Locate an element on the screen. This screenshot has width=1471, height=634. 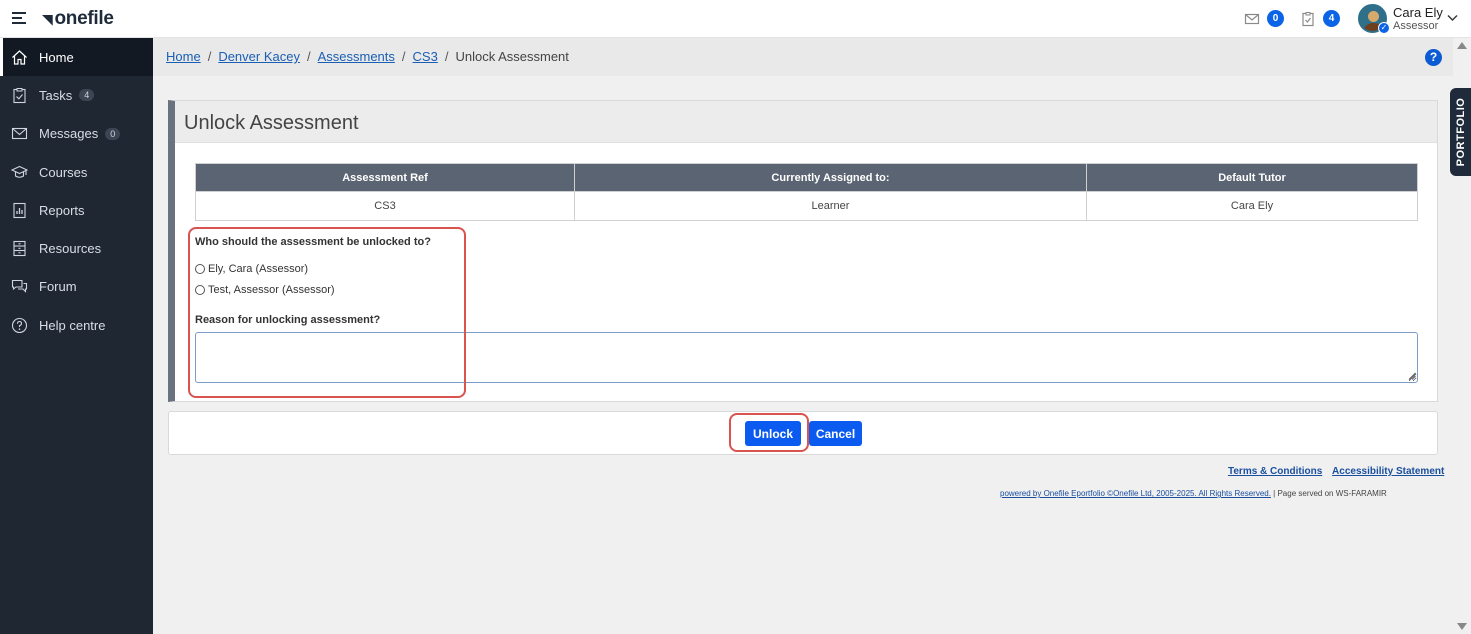
sidebar-item-label: Help centre is located at coordinates (72, 325).